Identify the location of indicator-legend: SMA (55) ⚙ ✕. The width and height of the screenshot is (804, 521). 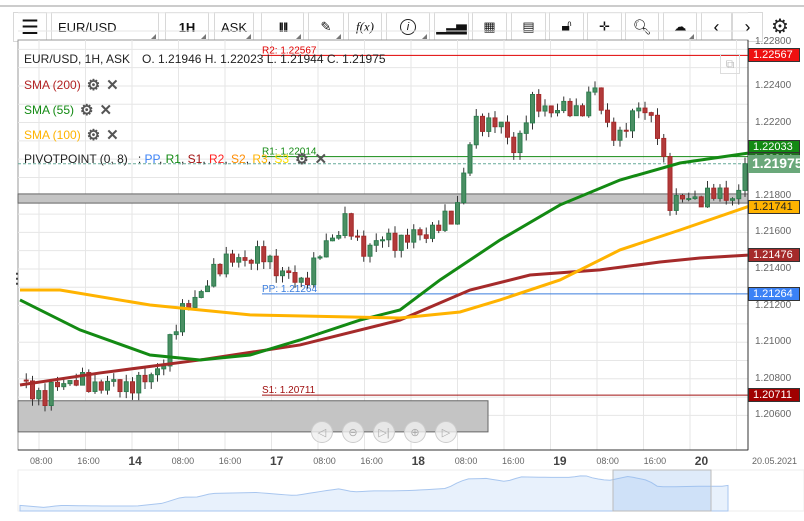
(68, 110).